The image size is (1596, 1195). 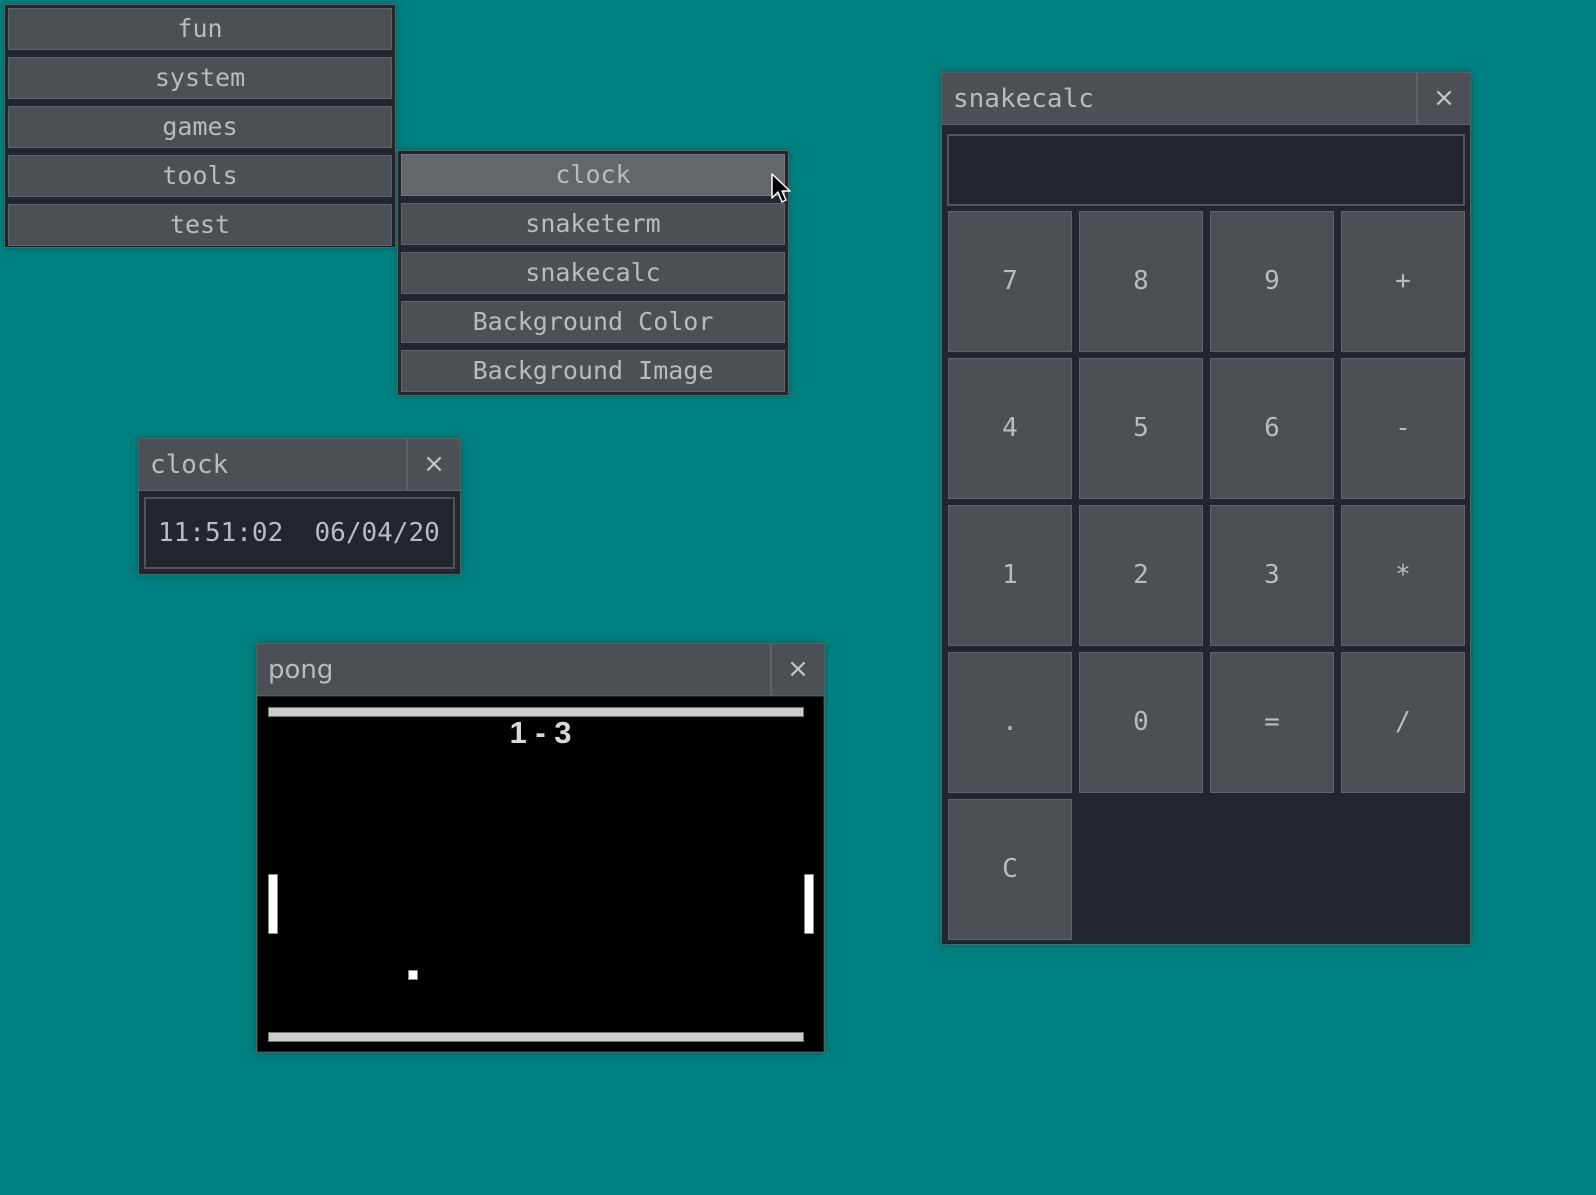 I want to click on calc-button-1: 1, so click(x=1010, y=575).